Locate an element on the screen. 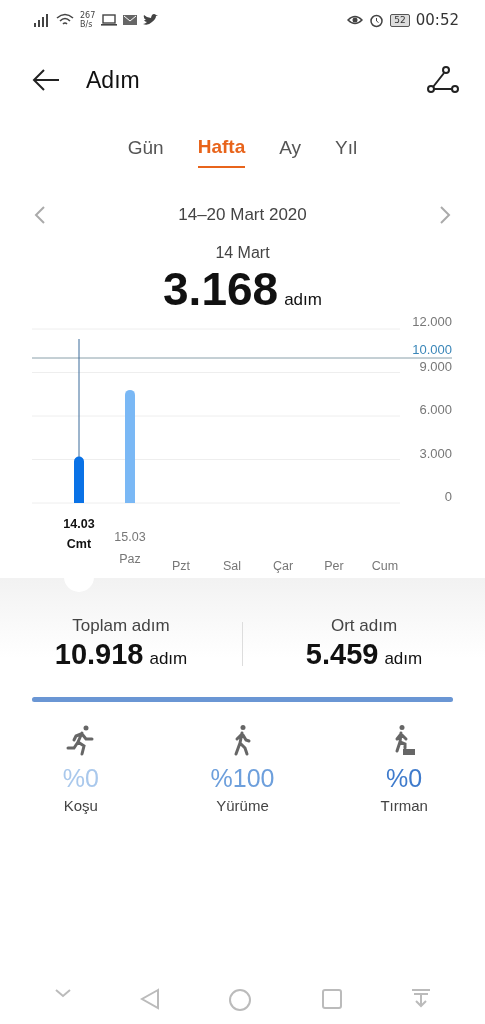 Image resolution: width=485 pixels, height=1024 pixels. period-tab: Yıl is located at coordinates (346, 152).